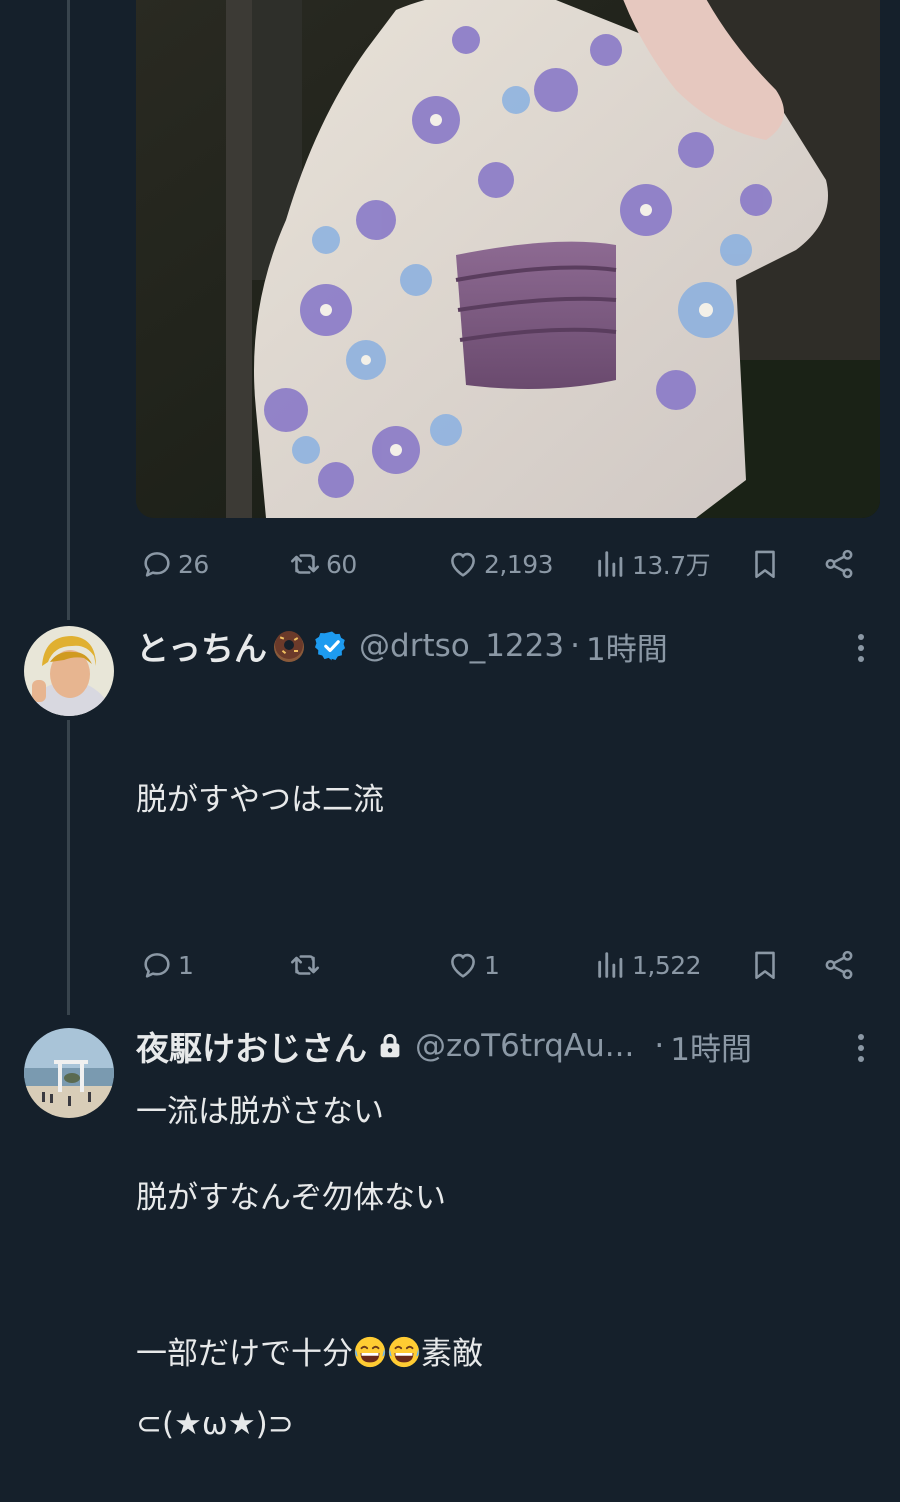 The image size is (900, 1502). Describe the element at coordinates (671, 565) in the screenshot. I see `views-count: 13.7万` at that location.